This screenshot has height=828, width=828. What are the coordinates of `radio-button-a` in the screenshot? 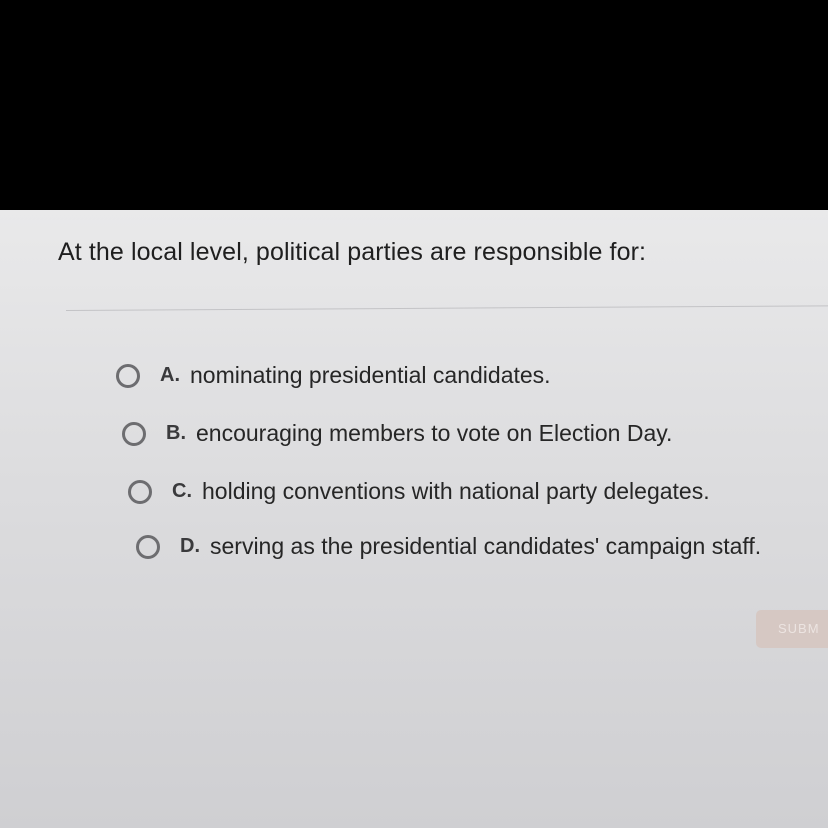 It's located at (128, 375).